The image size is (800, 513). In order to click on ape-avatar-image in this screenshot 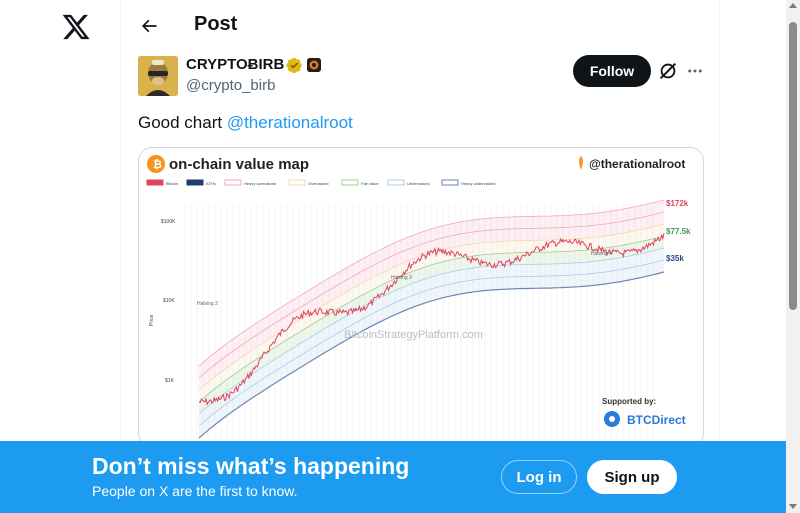, I will do `click(158, 76)`.